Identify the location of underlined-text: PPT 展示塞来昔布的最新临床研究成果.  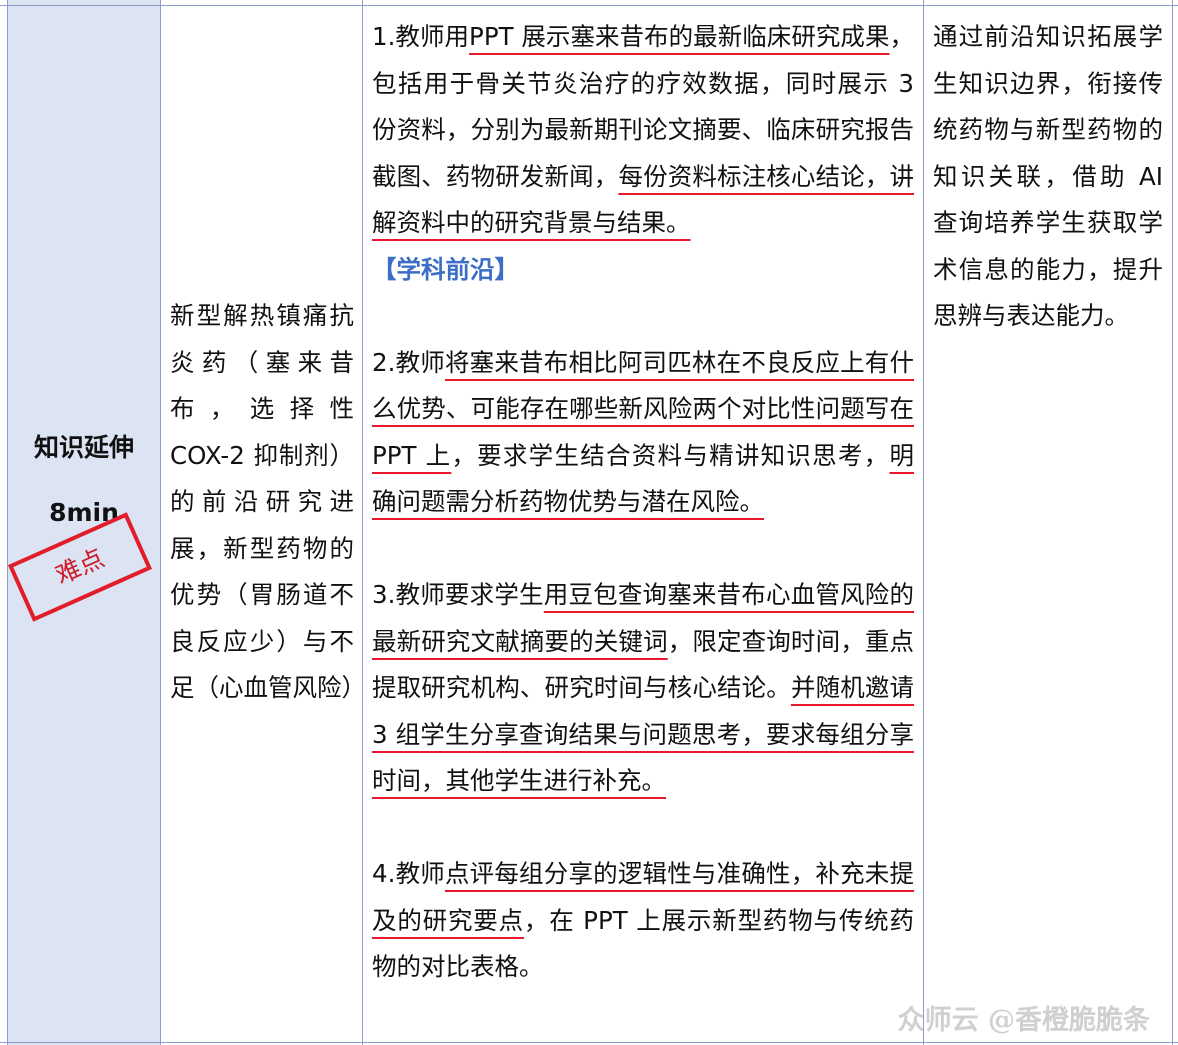
(679, 36).